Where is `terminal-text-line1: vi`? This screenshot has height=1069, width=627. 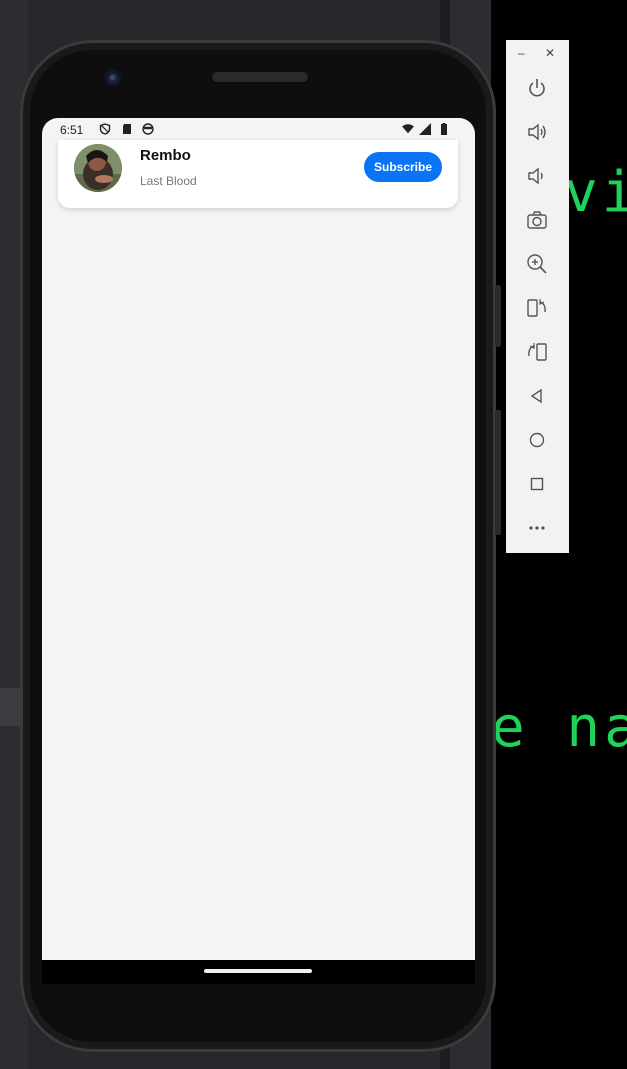 terminal-text-line1: vi is located at coordinates (595, 192).